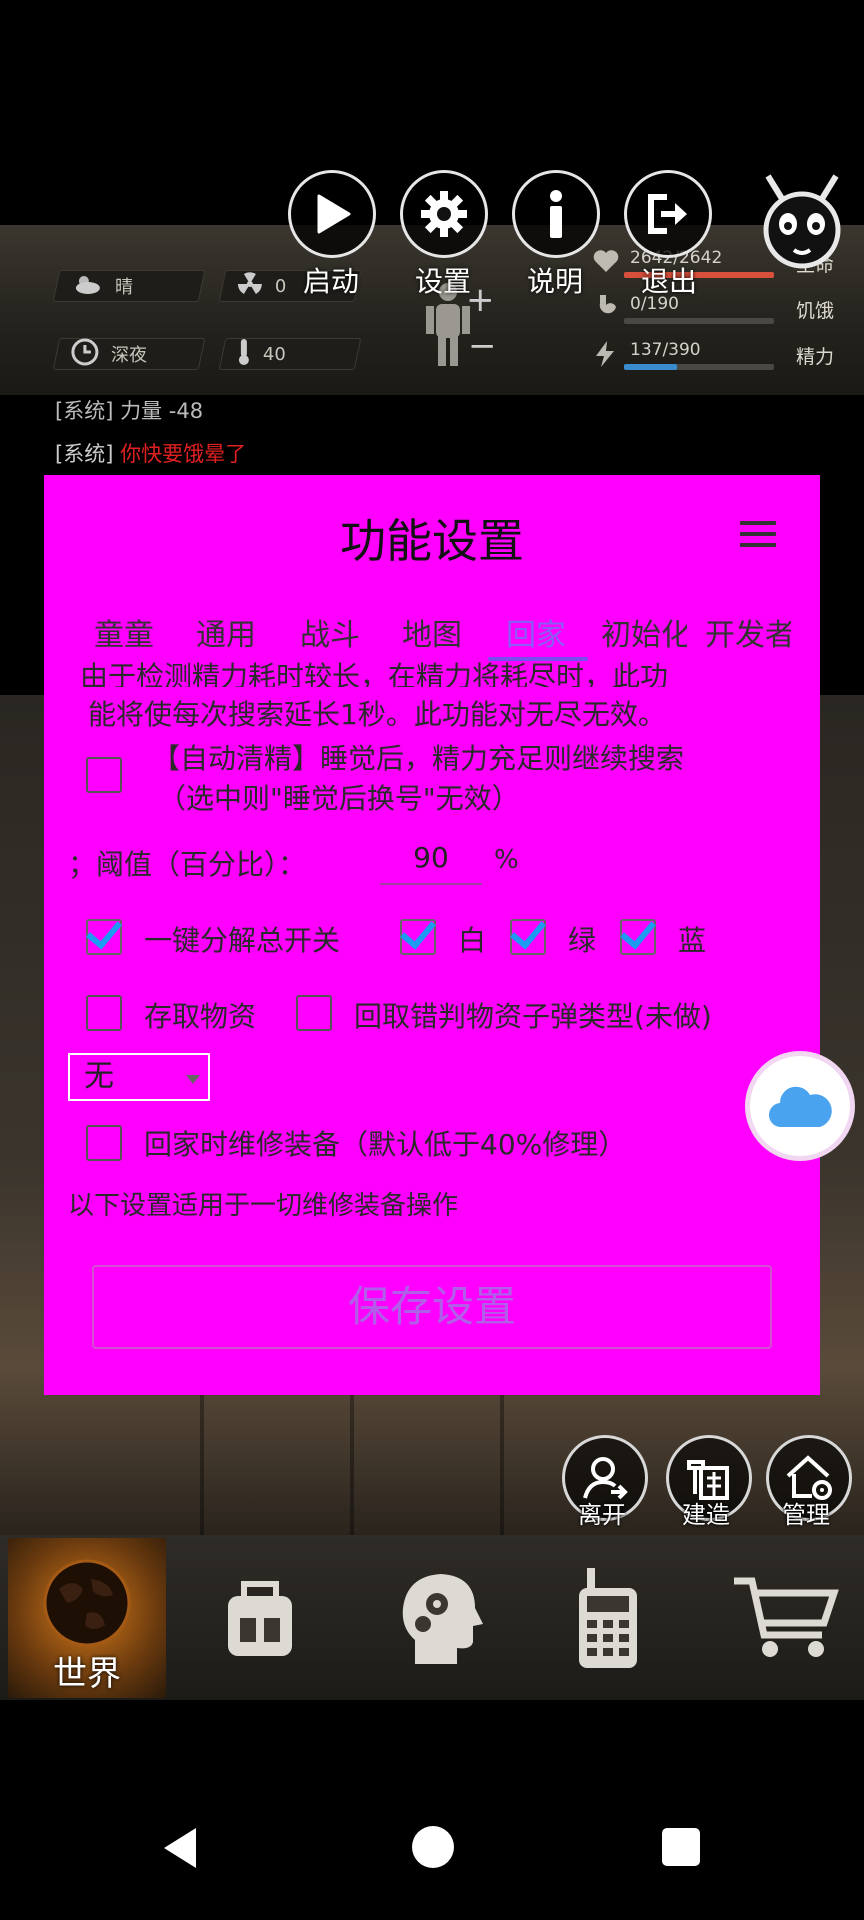 The image size is (864, 1920). Describe the element at coordinates (139, 1077) in the screenshot. I see `repair-mode-select: 无` at that location.